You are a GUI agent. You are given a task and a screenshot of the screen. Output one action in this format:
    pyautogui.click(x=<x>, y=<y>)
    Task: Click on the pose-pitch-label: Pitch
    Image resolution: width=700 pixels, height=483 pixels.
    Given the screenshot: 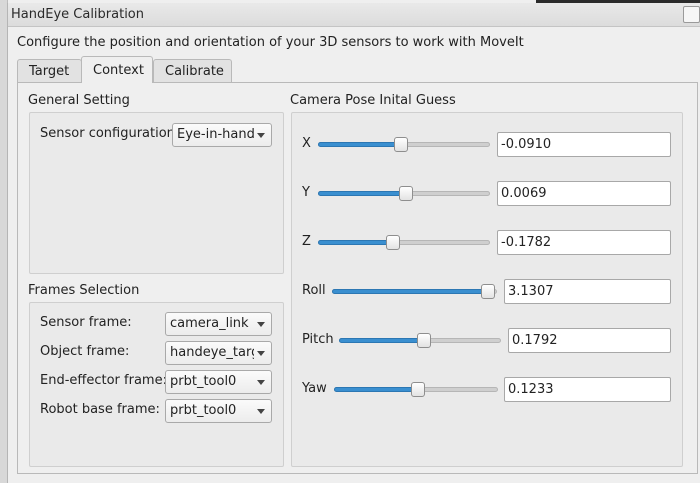 What is the action you would take?
    pyautogui.click(x=318, y=339)
    